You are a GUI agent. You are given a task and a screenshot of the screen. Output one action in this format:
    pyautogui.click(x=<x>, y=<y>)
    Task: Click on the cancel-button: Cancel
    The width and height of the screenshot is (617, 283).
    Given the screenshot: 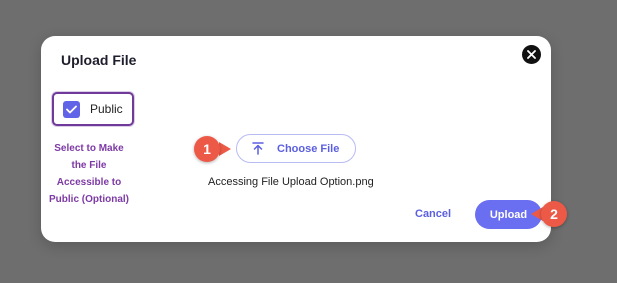 What is the action you would take?
    pyautogui.click(x=433, y=214)
    